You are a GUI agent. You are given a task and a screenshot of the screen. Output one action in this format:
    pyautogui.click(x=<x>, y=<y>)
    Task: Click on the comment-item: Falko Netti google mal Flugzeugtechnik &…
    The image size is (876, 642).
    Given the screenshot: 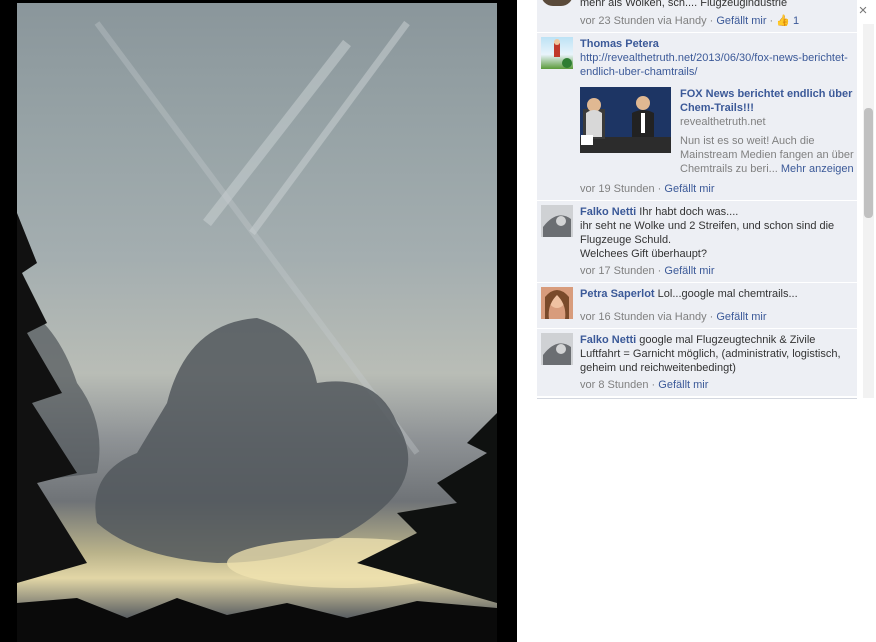 What is the action you would take?
    pyautogui.click(x=697, y=363)
    